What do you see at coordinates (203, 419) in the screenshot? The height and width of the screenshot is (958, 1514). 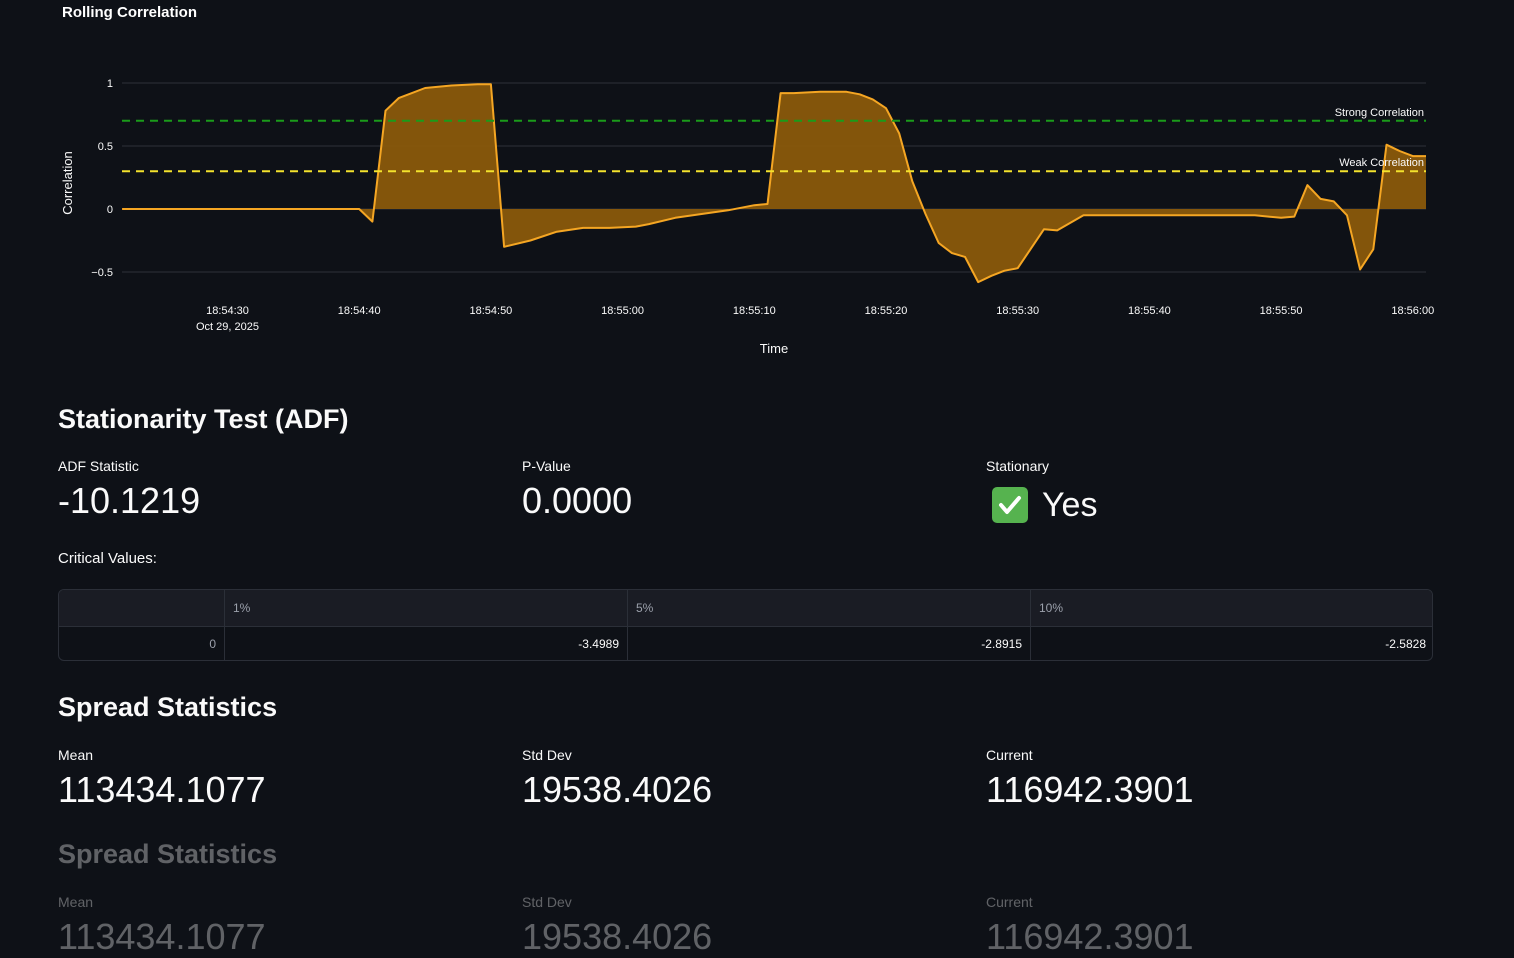 I see `adf-section-title: Stationarity Test (ADF)` at bounding box center [203, 419].